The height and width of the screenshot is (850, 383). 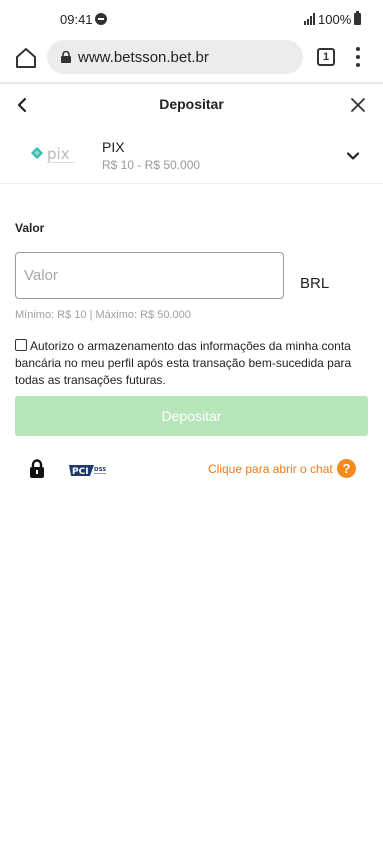 What do you see at coordinates (357, 18) in the screenshot?
I see `battery-icon` at bounding box center [357, 18].